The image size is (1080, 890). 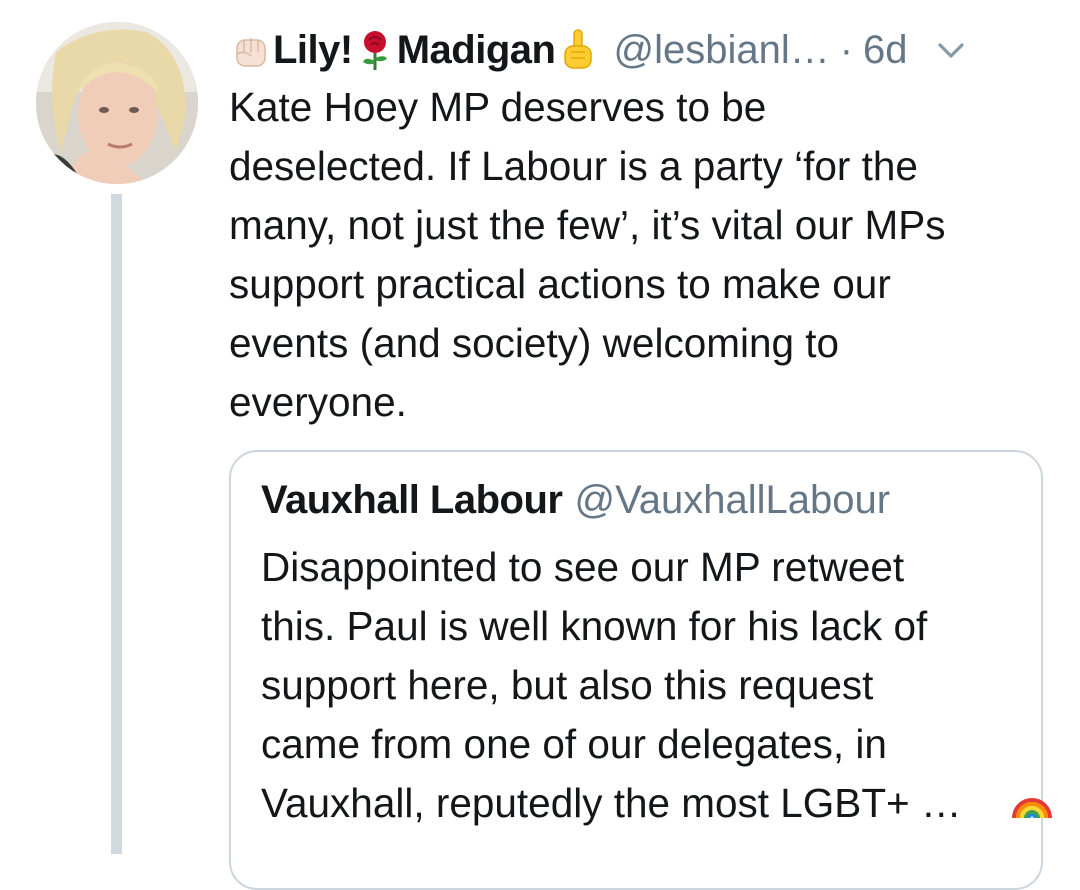 I want to click on tweet-text-line: Kate Hoey MP deserves to be, so click(x=498, y=107).